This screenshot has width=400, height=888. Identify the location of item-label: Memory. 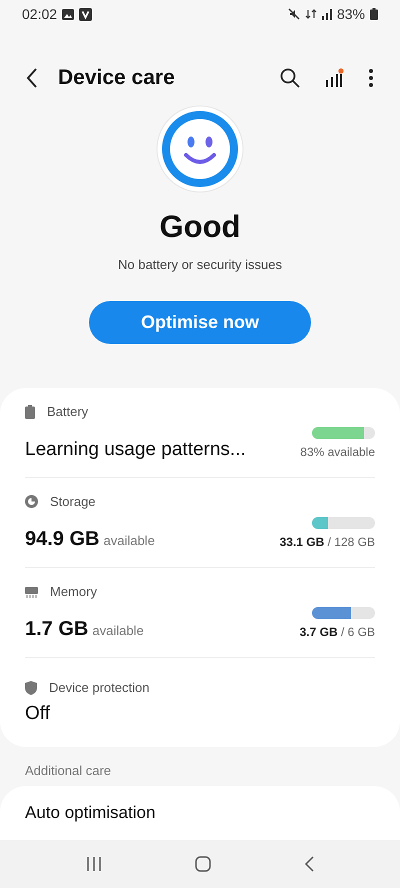
(73, 592).